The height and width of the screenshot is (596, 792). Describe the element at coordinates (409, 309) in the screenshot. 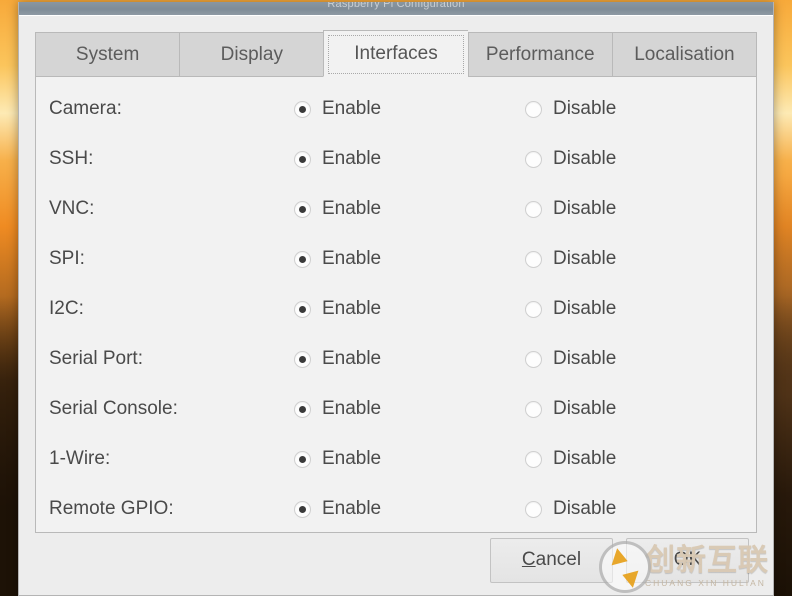

I see `i2c-enable-radio: Enable` at that location.